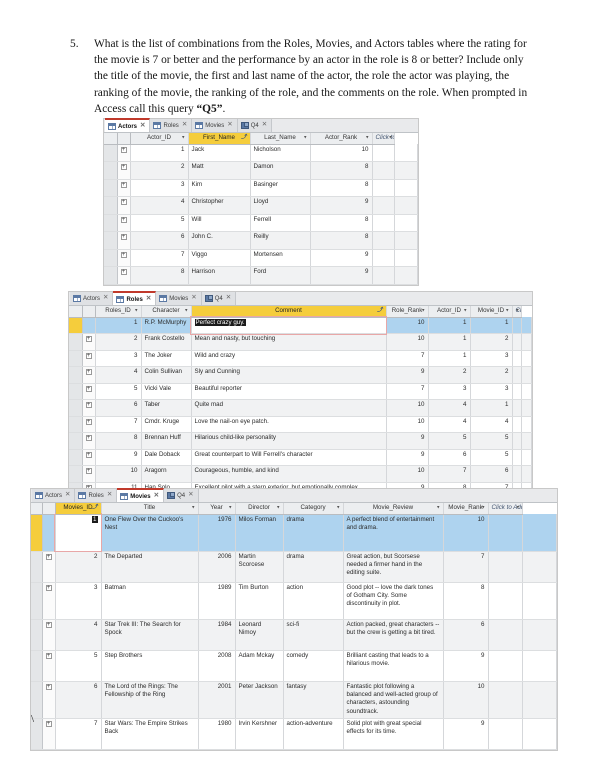  I want to click on cell-movie_id: 1, so click(491, 325).